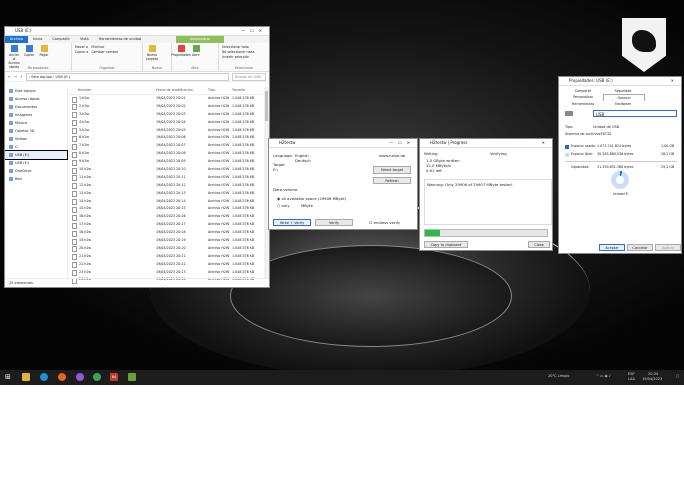  What do you see at coordinates (220, 90) in the screenshot?
I see `column-type: Tipo` at bounding box center [220, 90].